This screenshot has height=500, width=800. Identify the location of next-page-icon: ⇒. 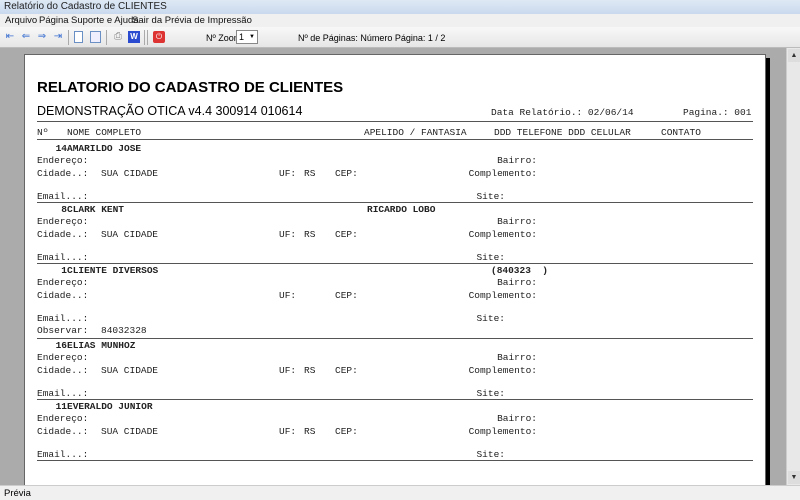
(42, 37).